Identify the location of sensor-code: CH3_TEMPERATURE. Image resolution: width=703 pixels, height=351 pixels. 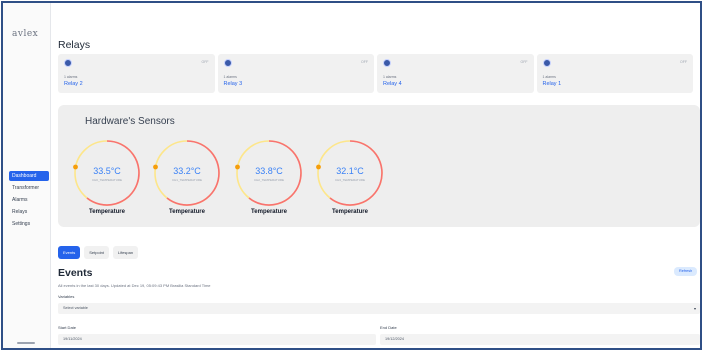
(350, 180).